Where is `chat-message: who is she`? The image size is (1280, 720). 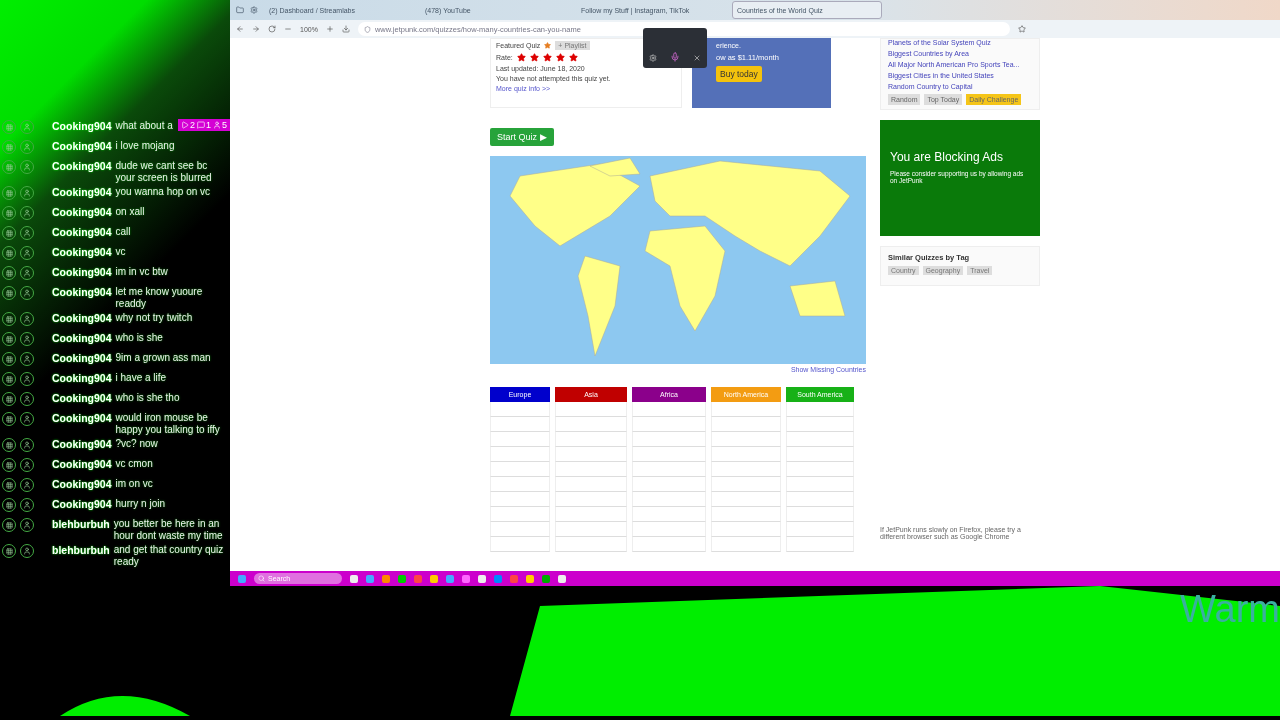
chat-message: who is she is located at coordinates (139, 338).